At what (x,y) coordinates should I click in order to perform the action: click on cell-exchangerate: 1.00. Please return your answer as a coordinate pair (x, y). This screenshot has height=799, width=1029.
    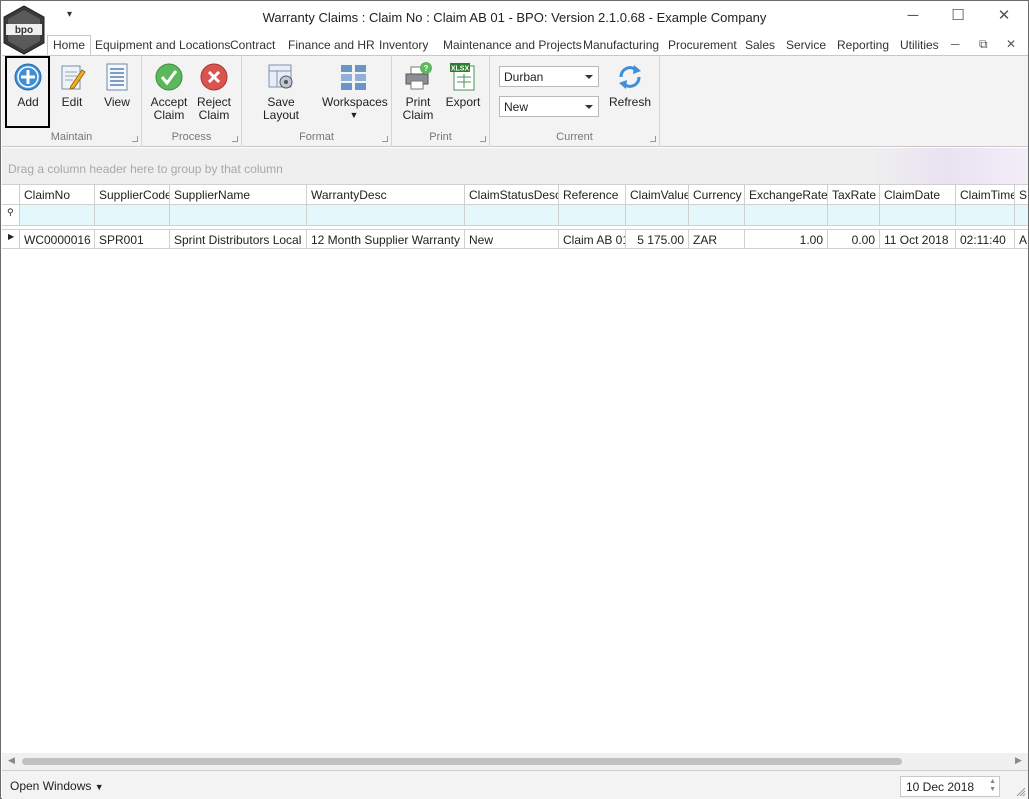
    Looking at the image, I should click on (786, 239).